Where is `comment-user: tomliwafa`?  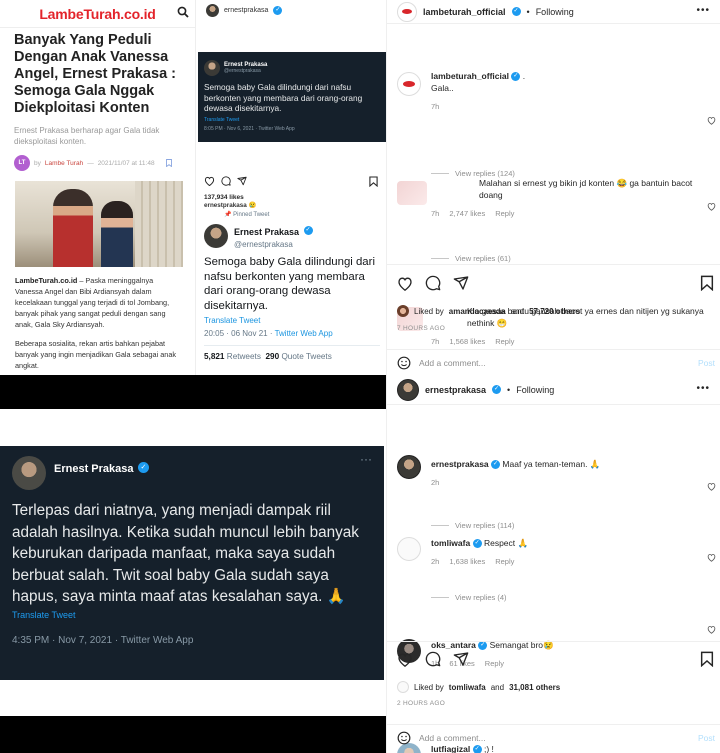 comment-user: tomliwafa is located at coordinates (450, 543).